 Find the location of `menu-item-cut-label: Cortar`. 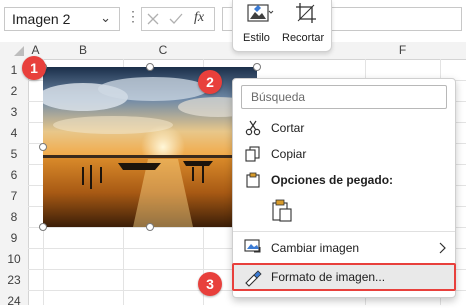

menu-item-cut-label: Cortar is located at coordinates (288, 128).